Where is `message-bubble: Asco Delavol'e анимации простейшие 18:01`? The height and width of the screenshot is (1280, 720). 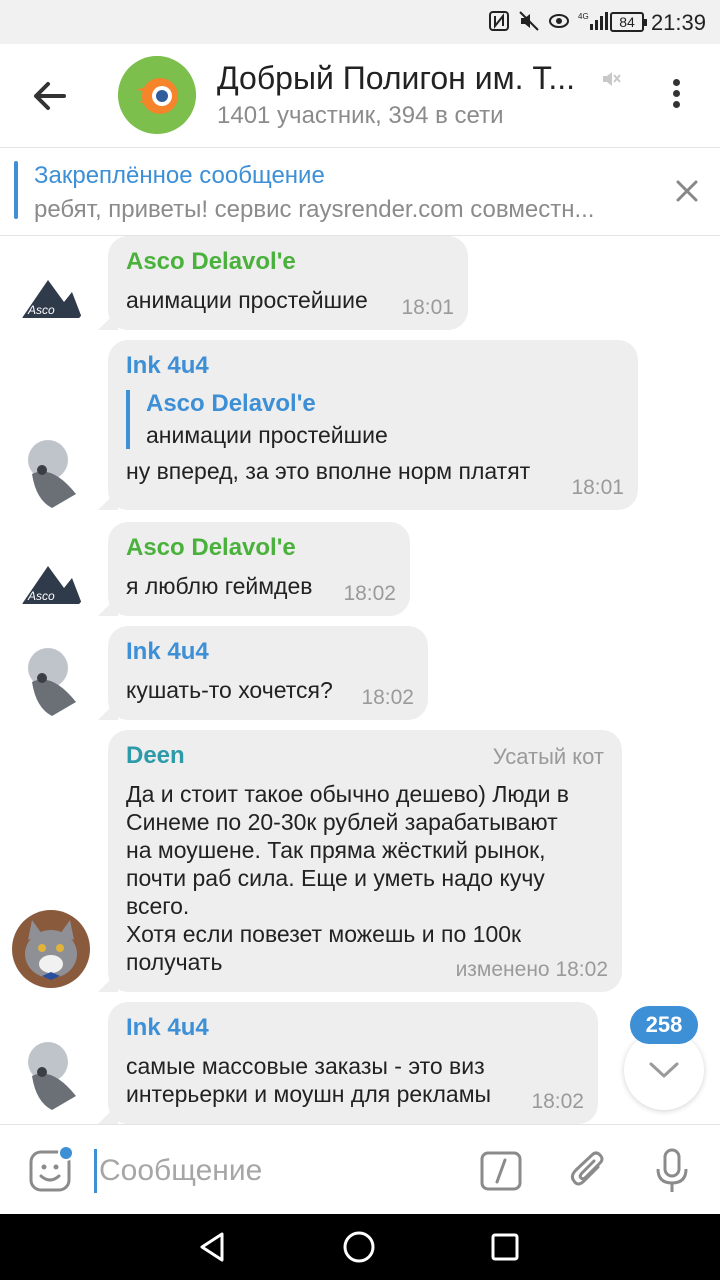 message-bubble: Asco Delavol'e анимации простейшие 18:01 is located at coordinates (288, 283).